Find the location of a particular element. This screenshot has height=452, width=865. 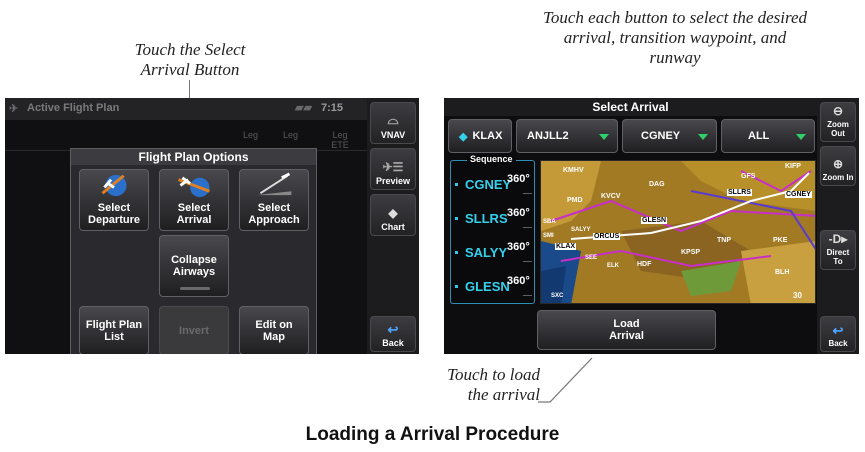

invert-label: Invert is located at coordinates (194, 330).